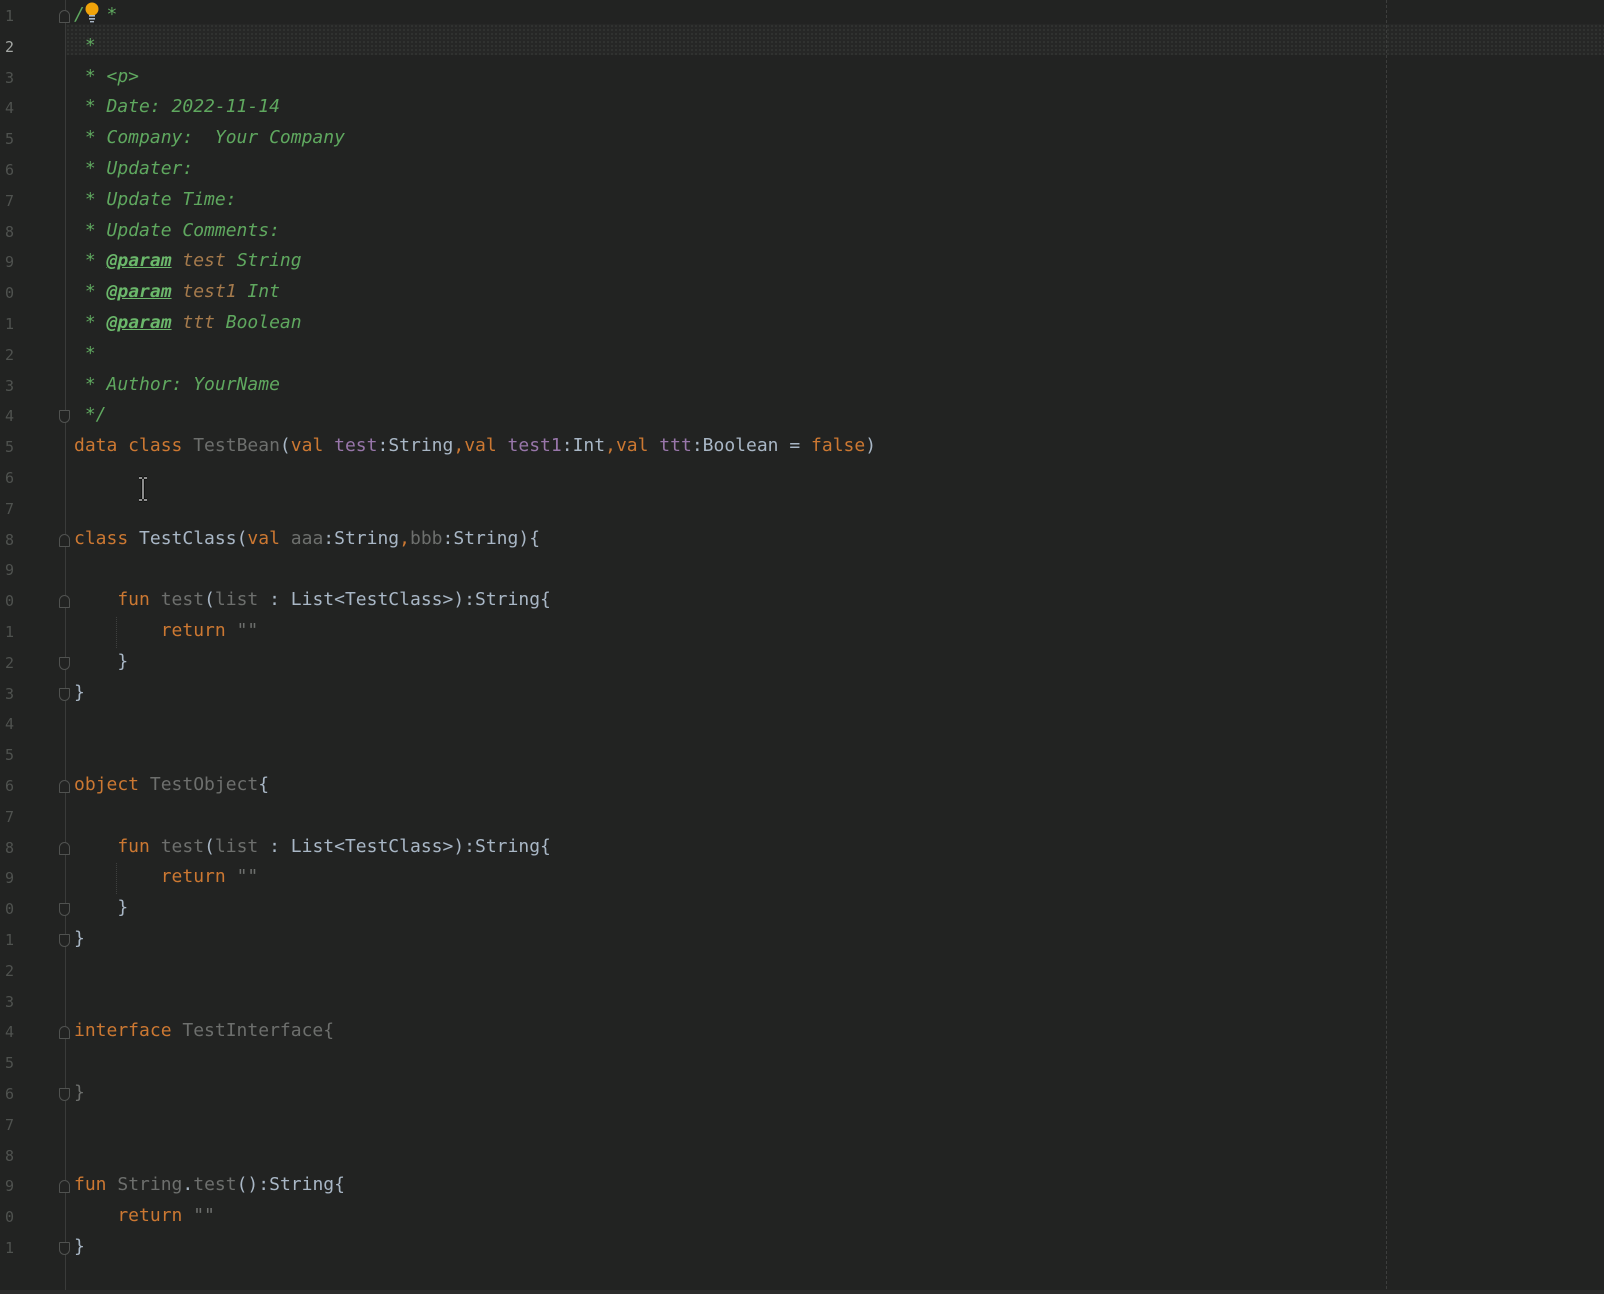 The width and height of the screenshot is (1604, 1294). I want to click on code-line: fun String.test():String{, so click(209, 1185).